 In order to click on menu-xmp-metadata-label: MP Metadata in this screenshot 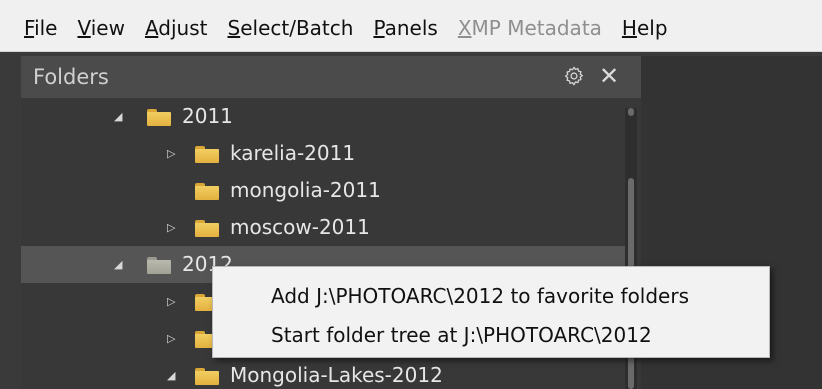, I will do `click(536, 28)`.